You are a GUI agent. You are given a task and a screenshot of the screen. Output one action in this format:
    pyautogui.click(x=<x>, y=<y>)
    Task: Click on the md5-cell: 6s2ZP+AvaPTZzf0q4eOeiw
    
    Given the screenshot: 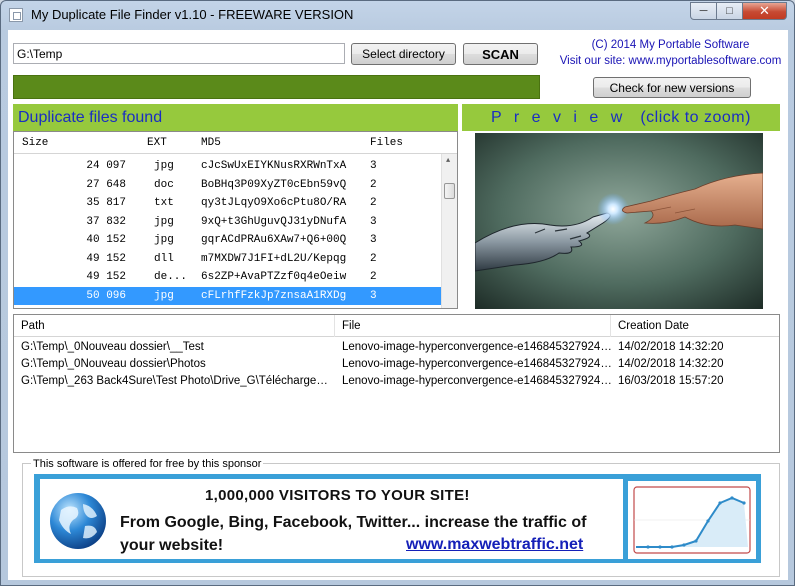 What is the action you would take?
    pyautogui.click(x=274, y=277)
    